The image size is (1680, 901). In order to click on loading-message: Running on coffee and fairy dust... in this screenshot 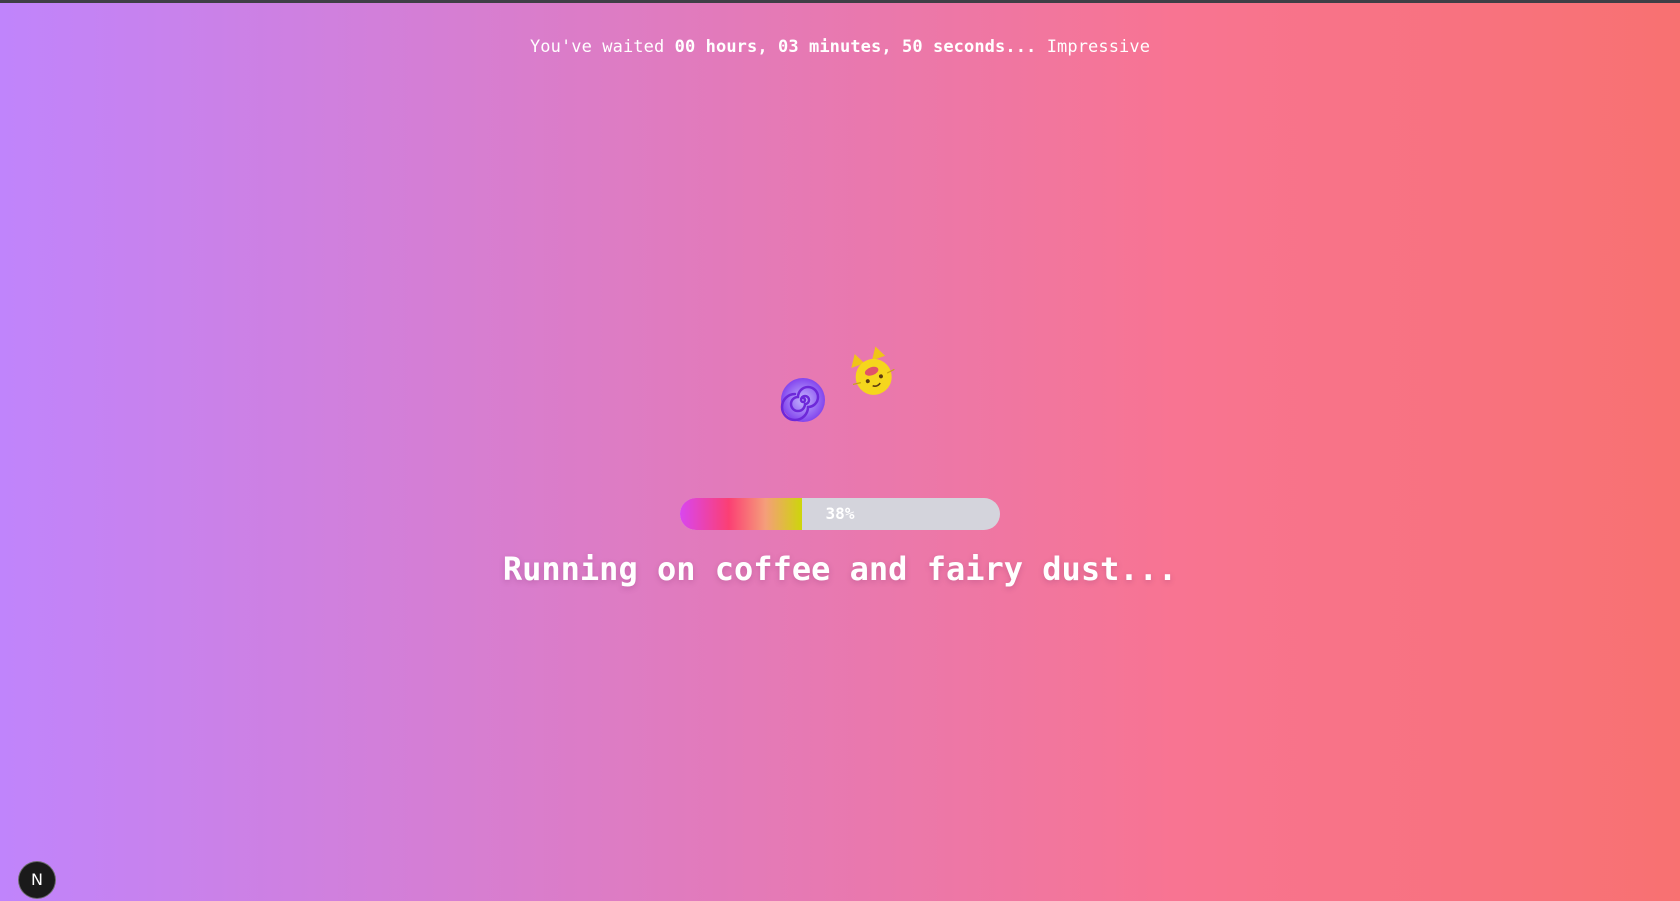, I will do `click(840, 569)`.